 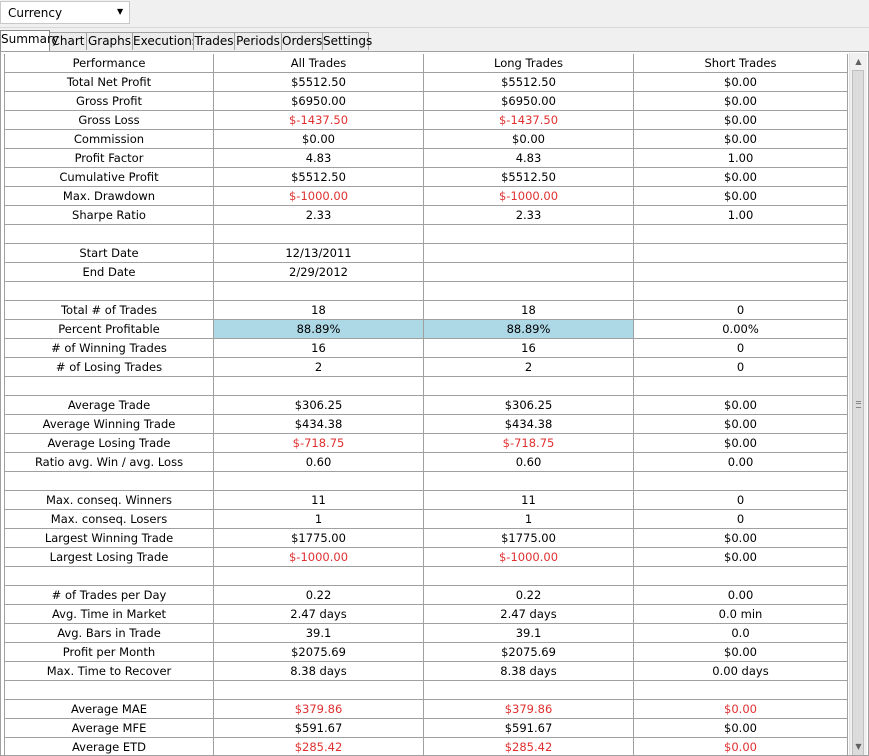 I want to click on table-cell: 0, so click(x=740, y=367).